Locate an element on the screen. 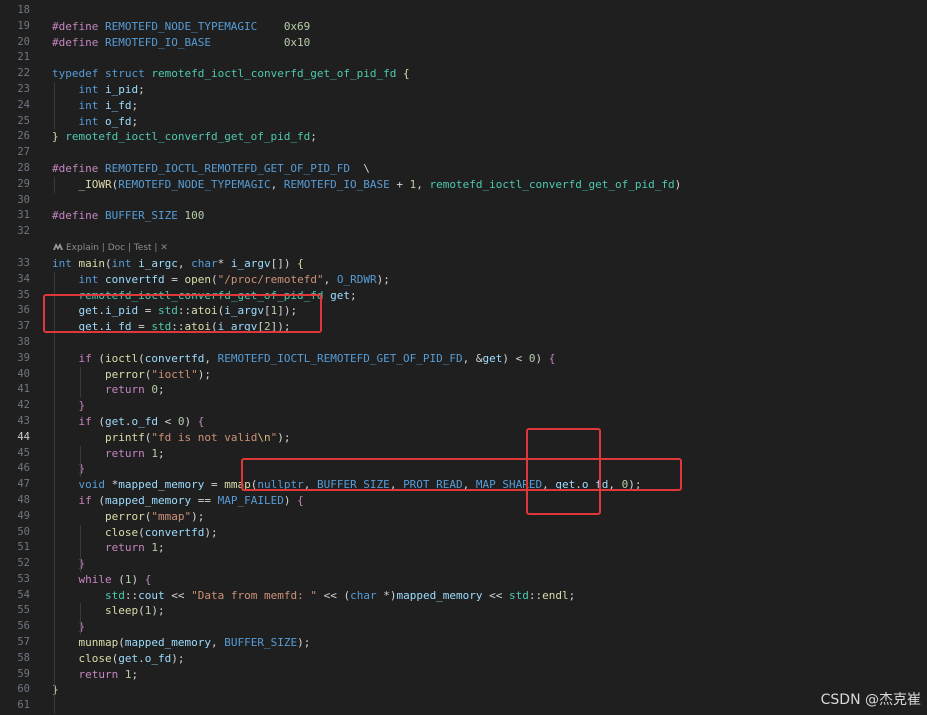 This screenshot has width=927, height=715. code-text: int i_pid; is located at coordinates (98, 90).